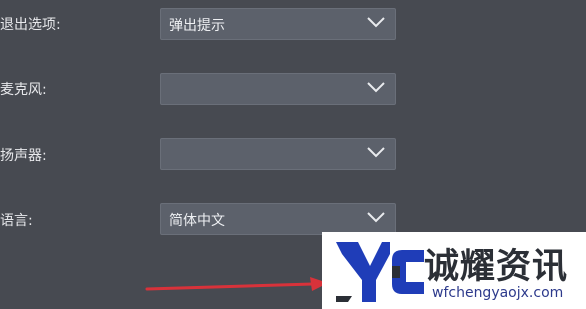 This screenshot has height=309, width=586. Describe the element at coordinates (197, 221) in the screenshot. I see `language-value: 简体中文` at that location.